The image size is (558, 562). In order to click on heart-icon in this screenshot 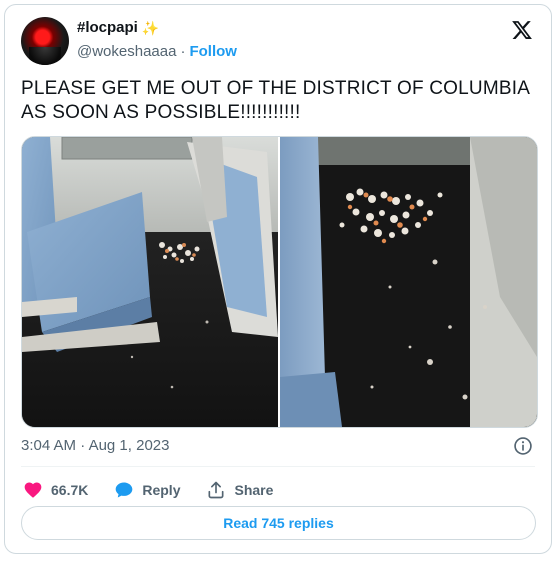, I will do `click(33, 490)`.